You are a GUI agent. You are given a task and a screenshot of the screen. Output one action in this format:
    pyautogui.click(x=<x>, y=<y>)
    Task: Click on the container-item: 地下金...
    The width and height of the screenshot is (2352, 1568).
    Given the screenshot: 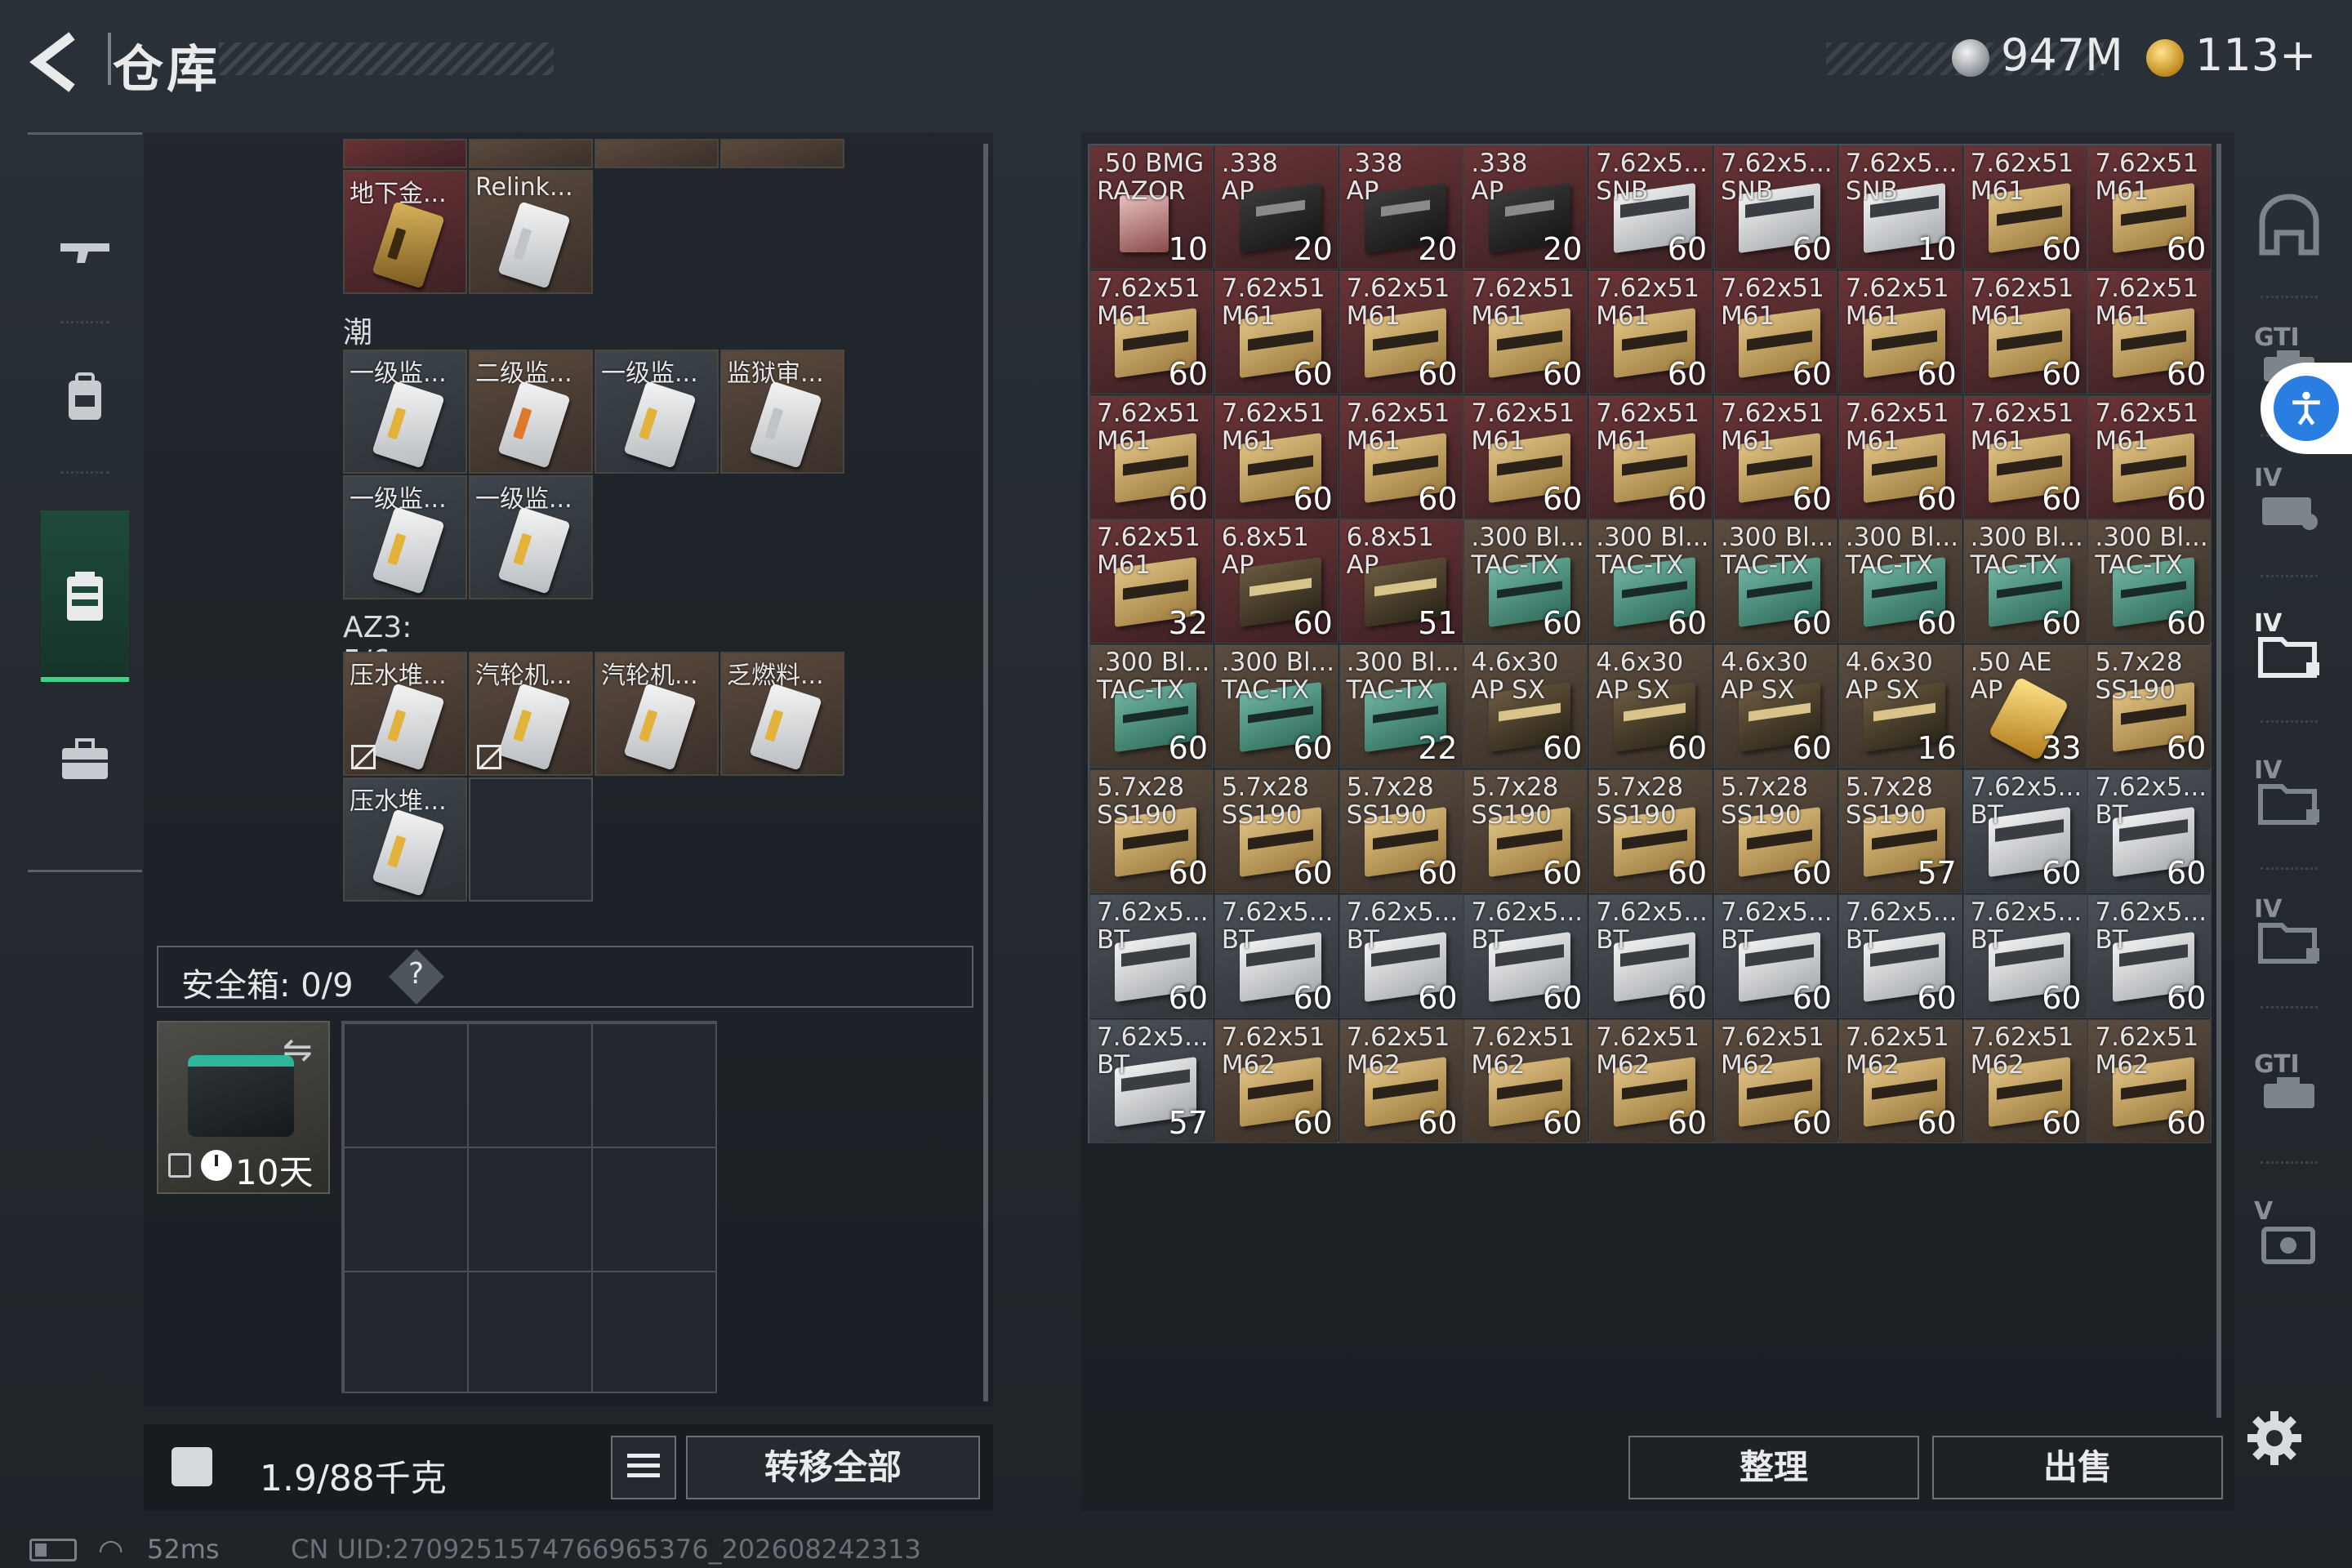 What is the action you would take?
    pyautogui.click(x=405, y=232)
    